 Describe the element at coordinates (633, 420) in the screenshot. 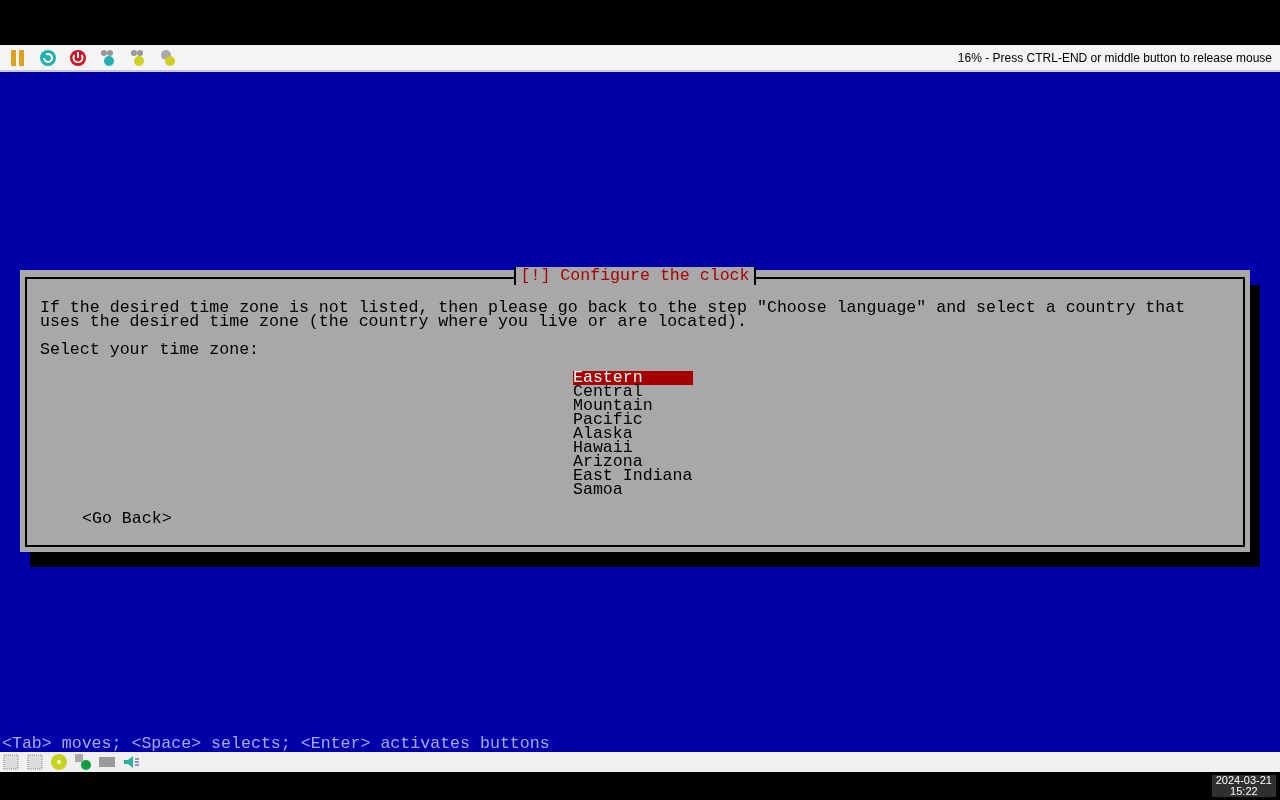

I see `timezone-option: Pacific` at that location.